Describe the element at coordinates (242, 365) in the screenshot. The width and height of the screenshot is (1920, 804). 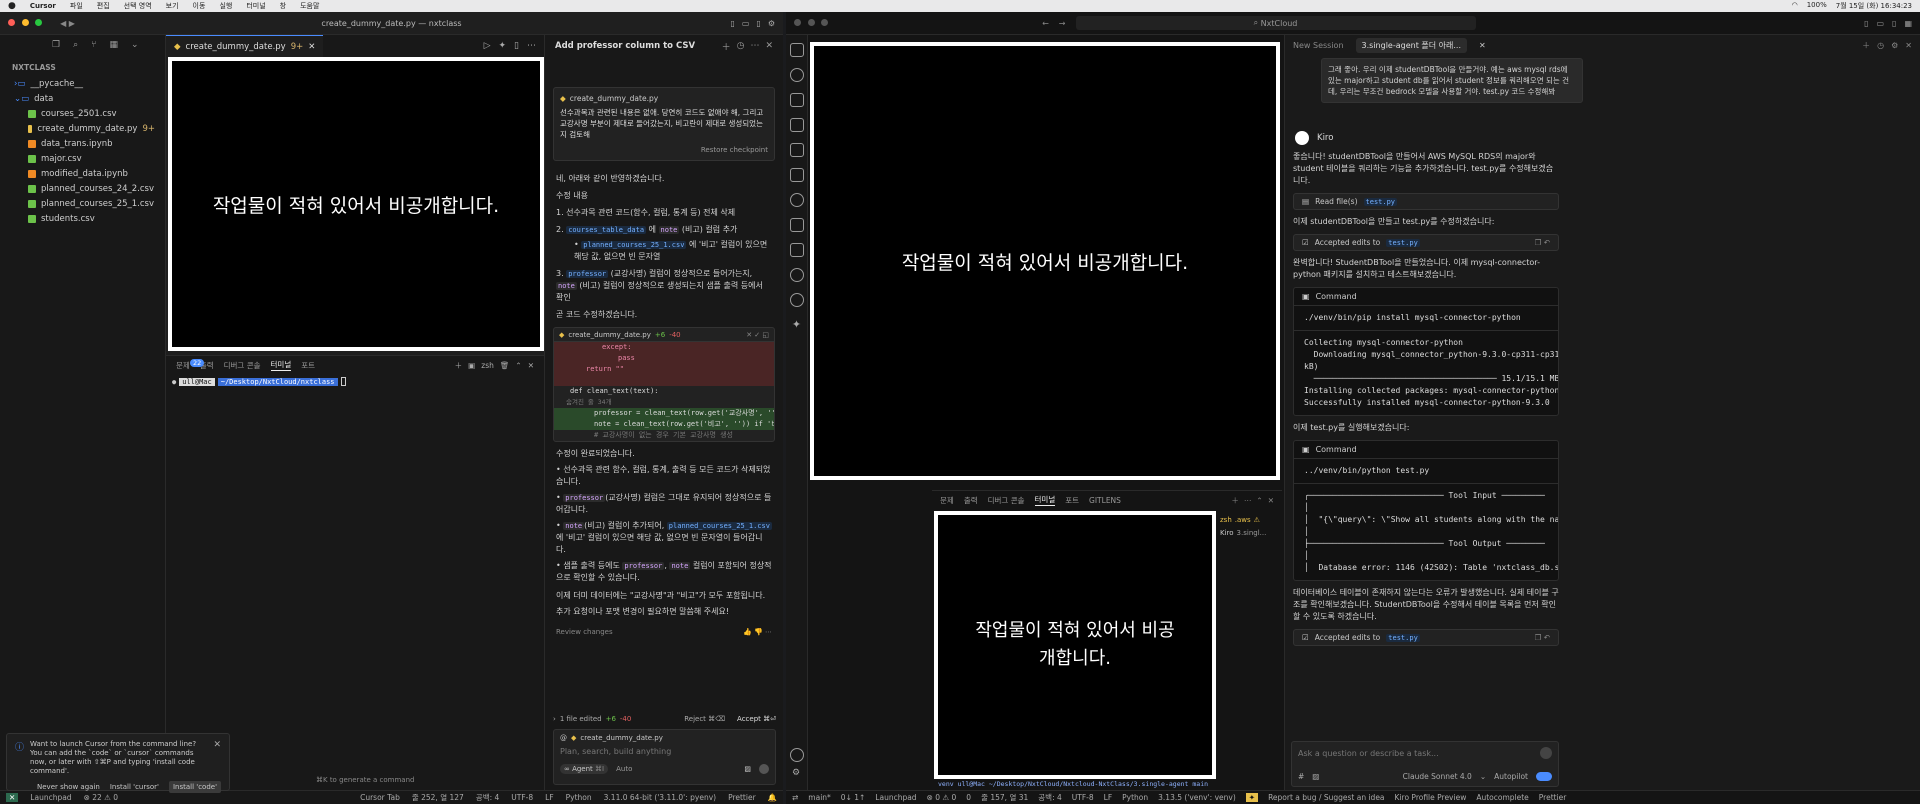
I see `panel-tab: 디버그 콘솔` at that location.